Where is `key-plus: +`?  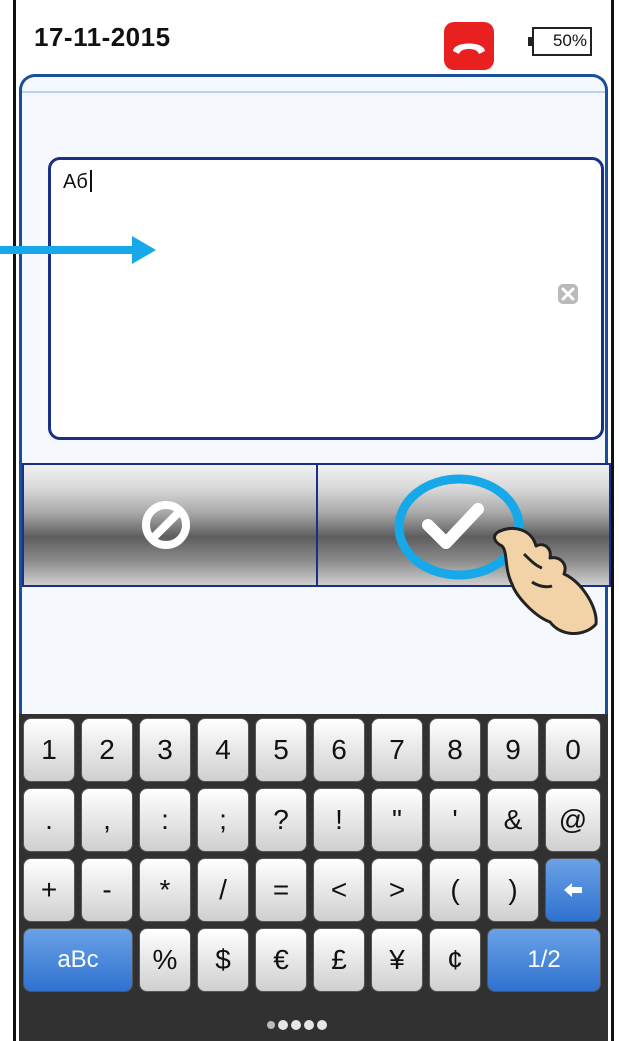 key-plus: + is located at coordinates (49, 890).